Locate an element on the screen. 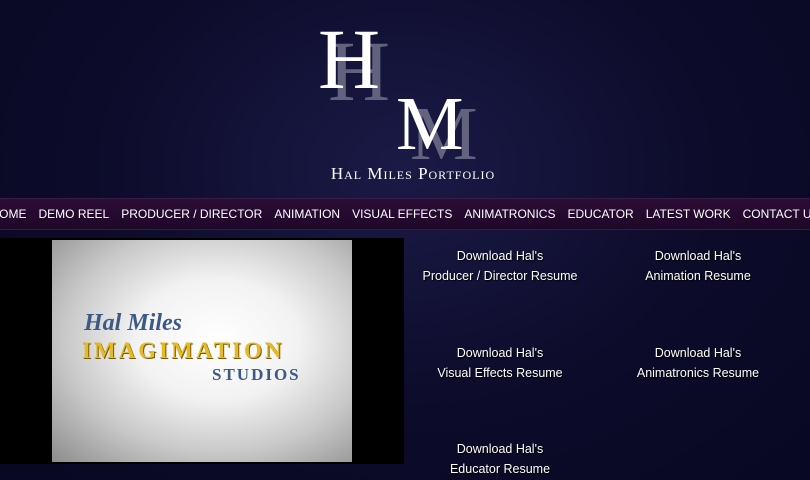 The image size is (810, 480). reel-title-hal-miles: Hal Miles is located at coordinates (133, 323).